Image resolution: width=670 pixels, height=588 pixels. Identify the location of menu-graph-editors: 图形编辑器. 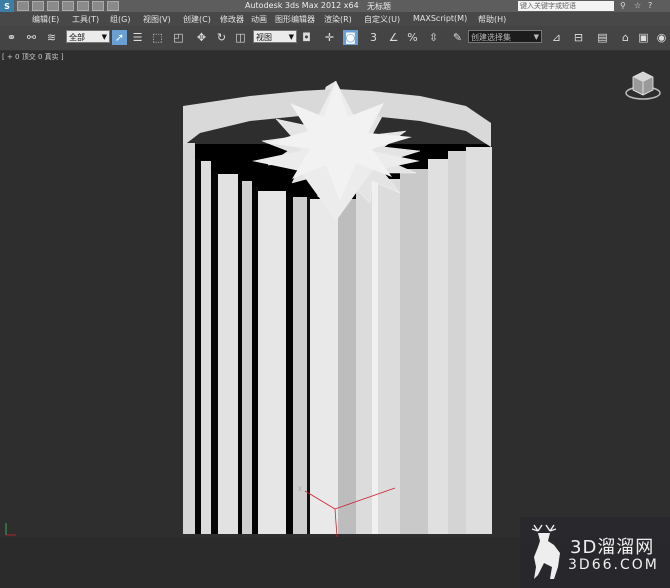
(295, 19).